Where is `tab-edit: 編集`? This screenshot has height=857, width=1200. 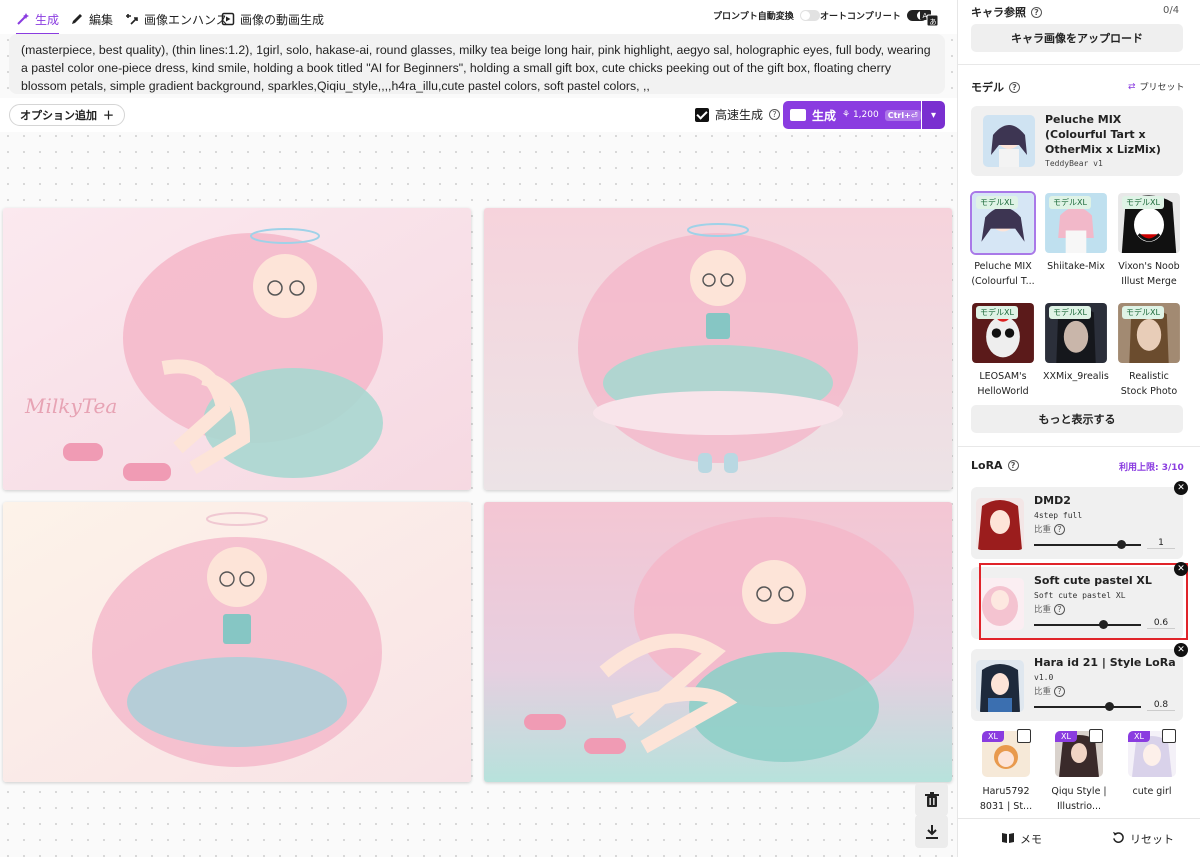
tab-edit: 編集 is located at coordinates (91, 19).